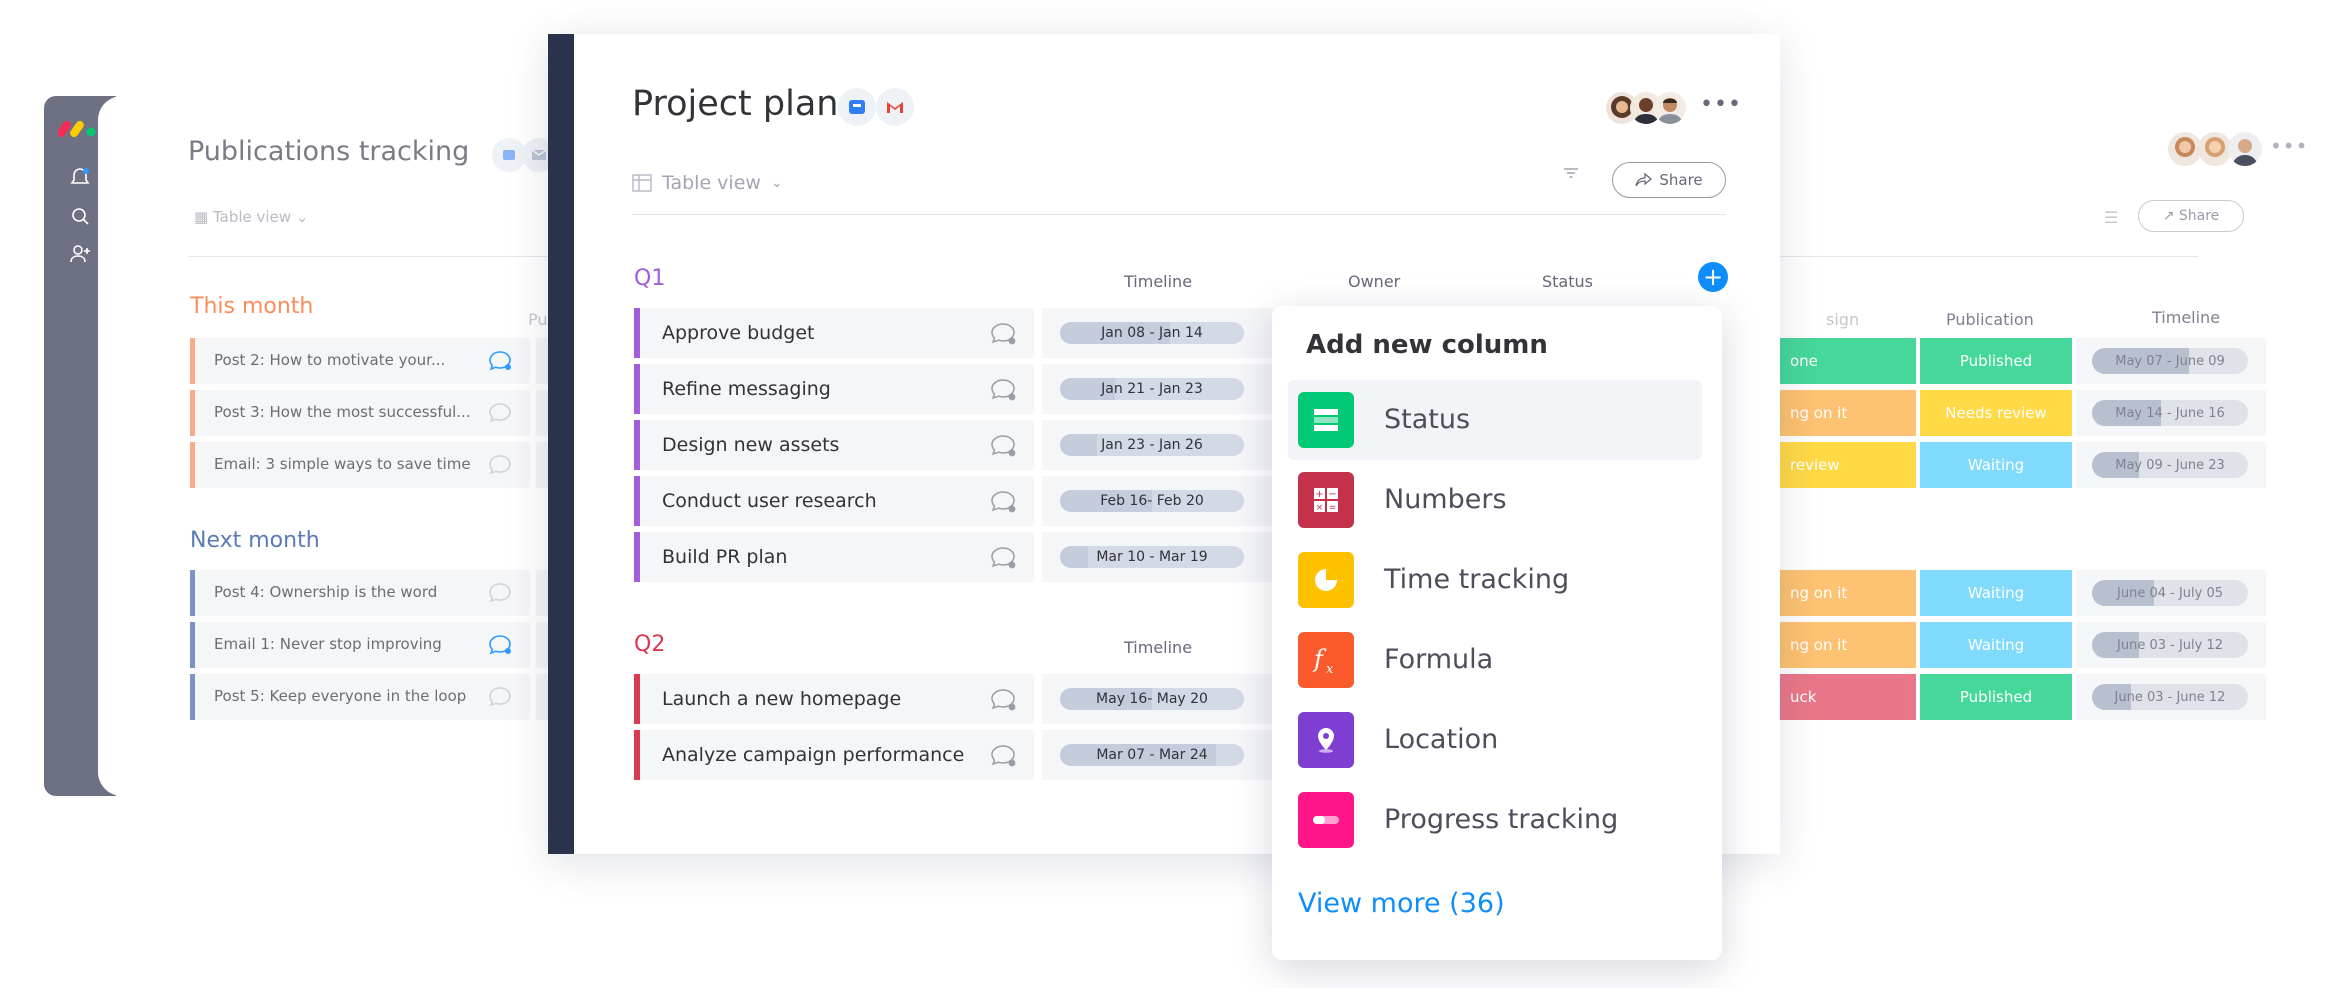 The height and width of the screenshot is (988, 2332). What do you see at coordinates (1427, 345) in the screenshot?
I see `menu-title: Add new column` at bounding box center [1427, 345].